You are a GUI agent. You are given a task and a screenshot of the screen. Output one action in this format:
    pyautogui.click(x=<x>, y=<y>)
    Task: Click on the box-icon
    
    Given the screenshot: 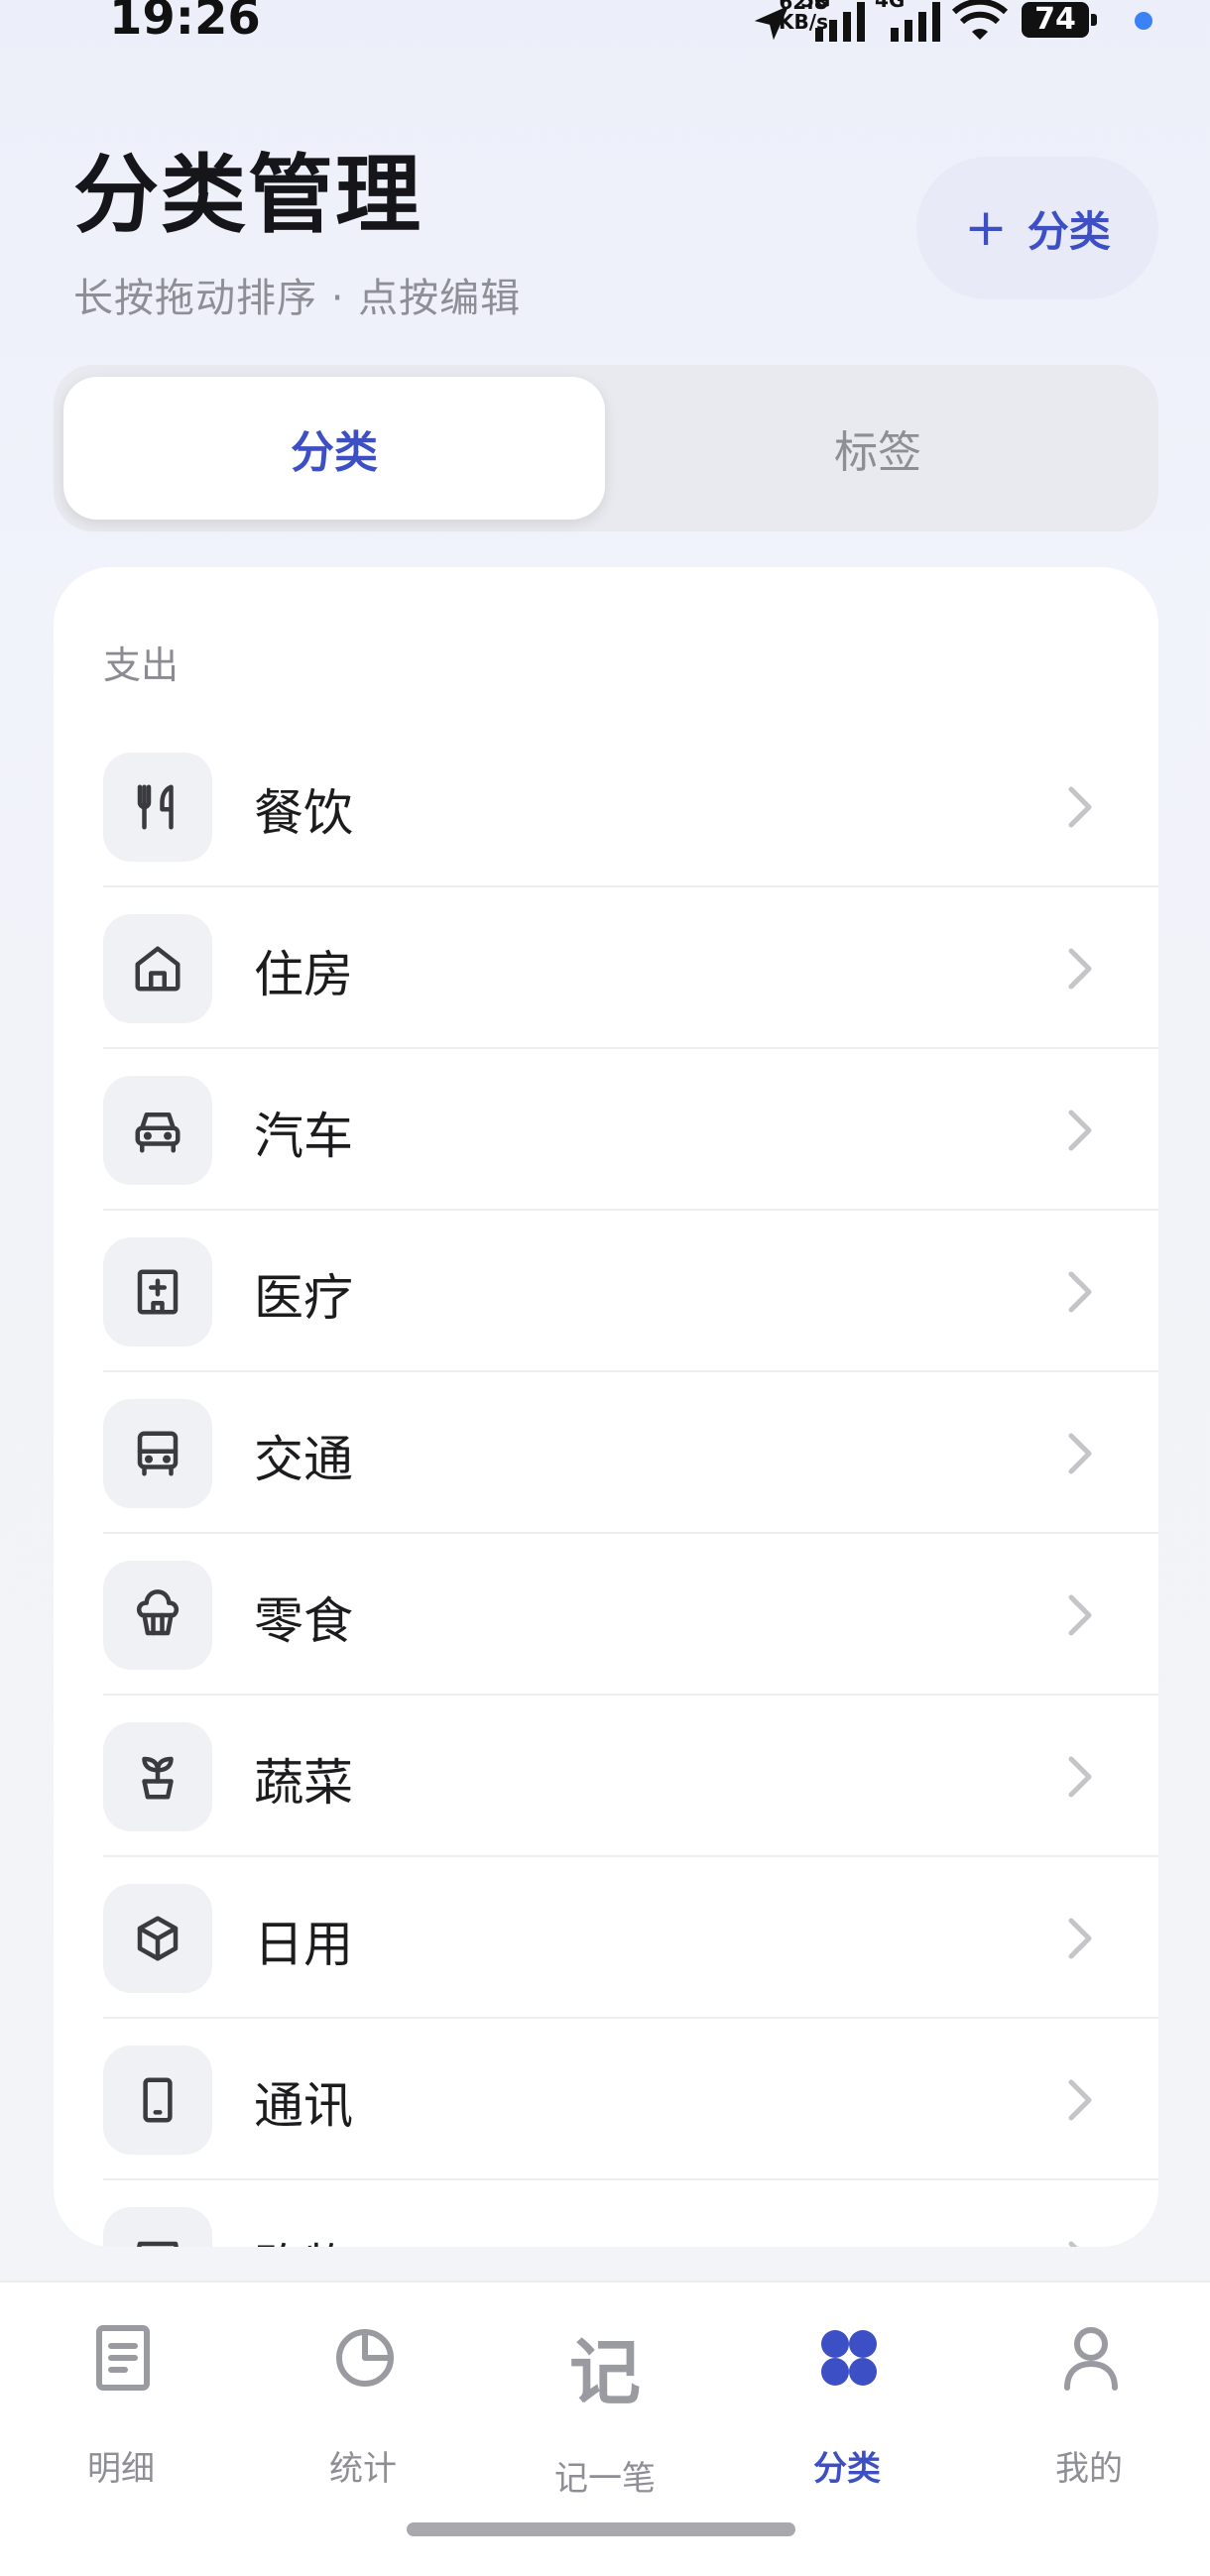 What is the action you would take?
    pyautogui.click(x=157, y=1938)
    